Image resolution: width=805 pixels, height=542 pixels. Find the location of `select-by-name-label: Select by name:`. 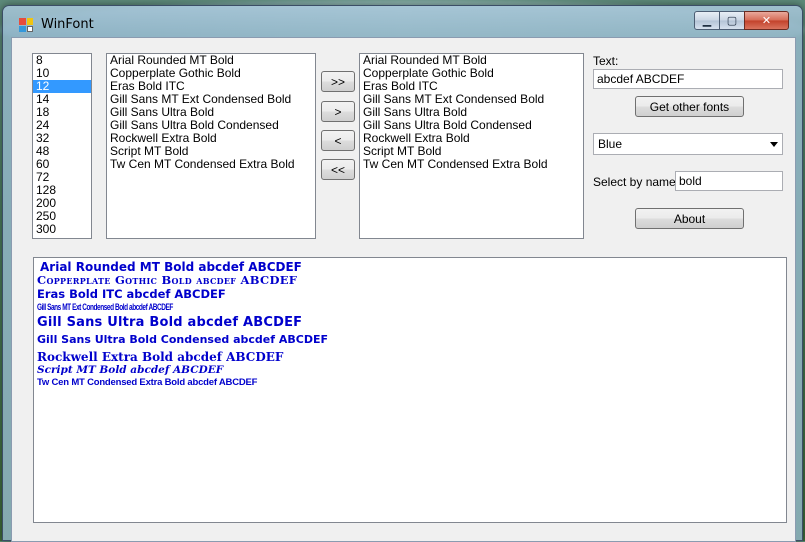

select-by-name-label: Select by name: is located at coordinates (636, 182).